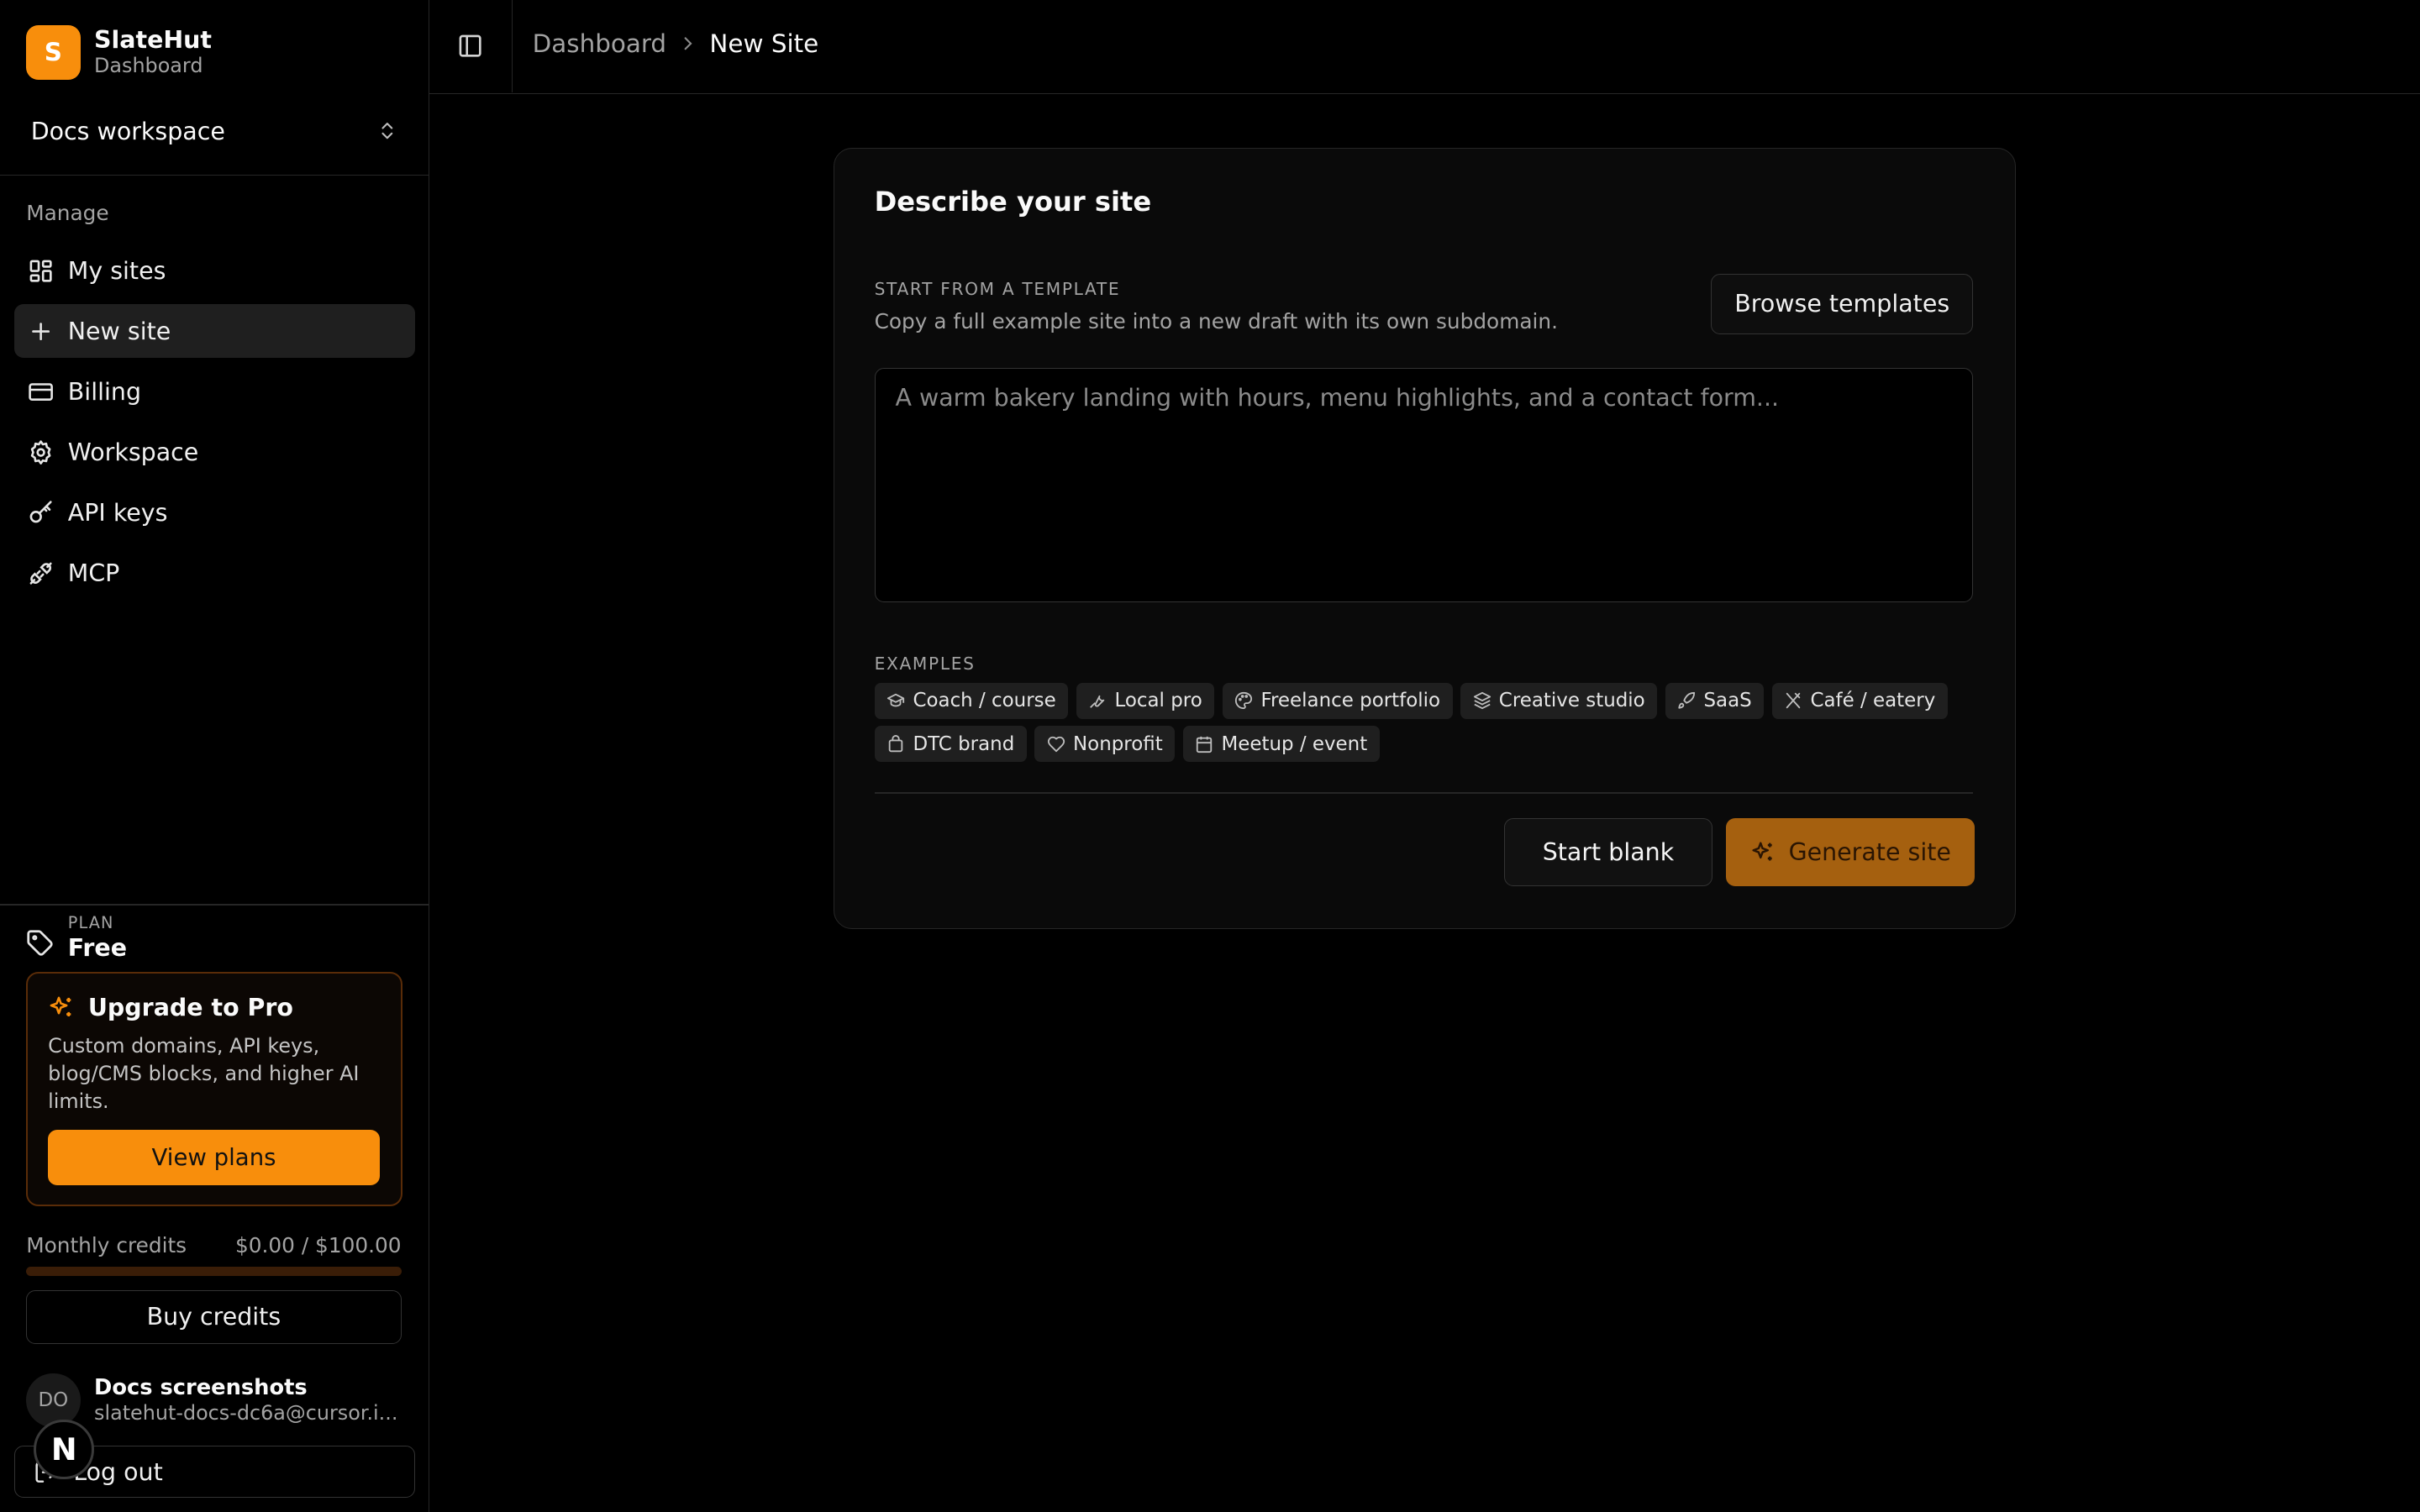 The image size is (2420, 1512). Describe the element at coordinates (40, 452) in the screenshot. I see `gear-icon` at that location.